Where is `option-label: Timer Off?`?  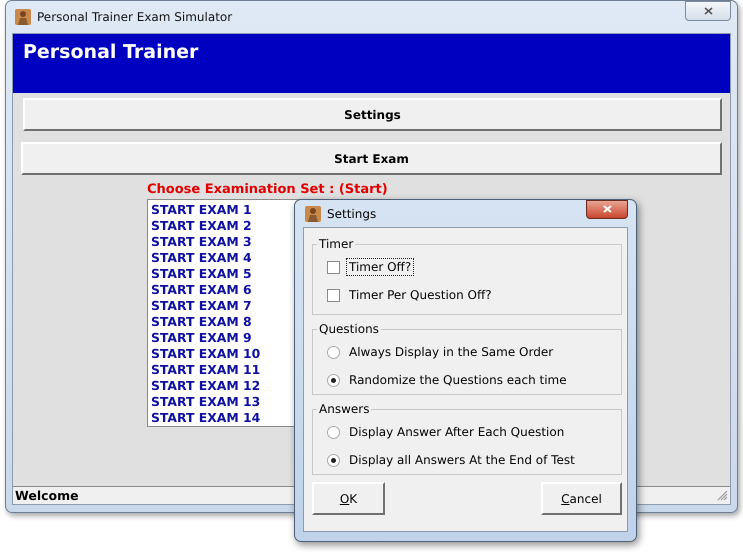
option-label: Timer Off? is located at coordinates (380, 267).